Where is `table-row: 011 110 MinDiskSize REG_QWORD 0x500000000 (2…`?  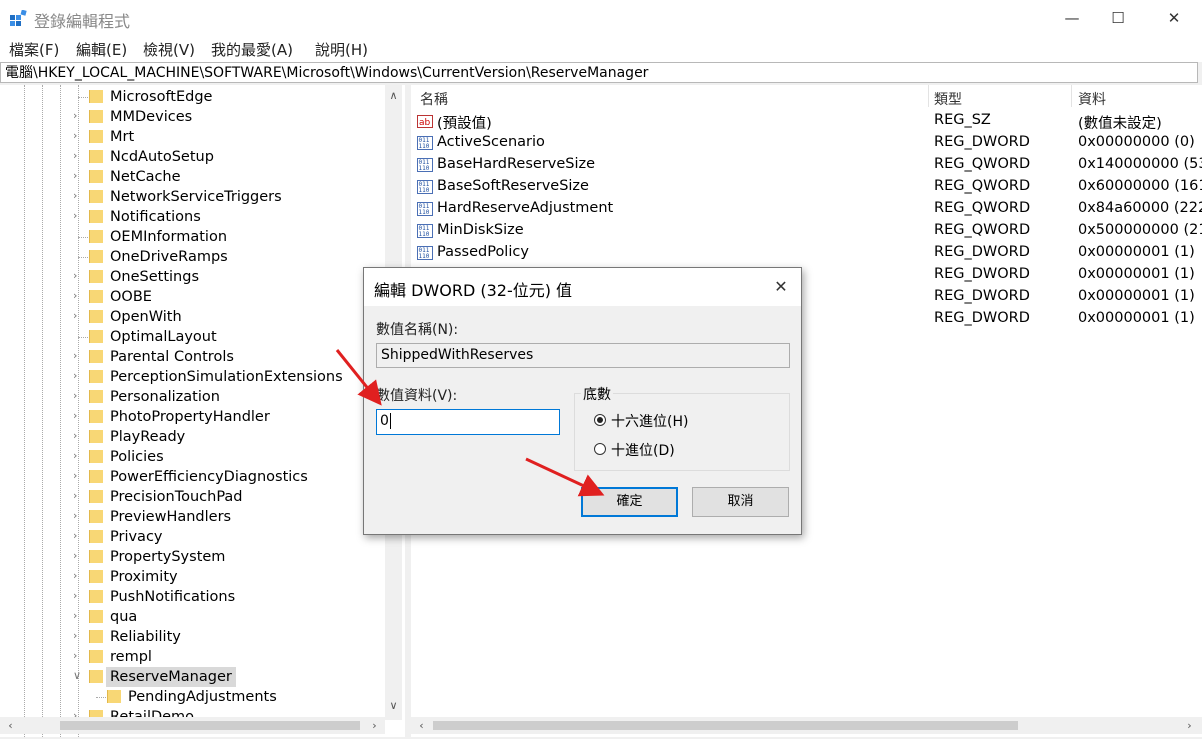 table-row: 011 110 MinDiskSize REG_QWORD 0x500000000 (2… is located at coordinates (806, 231).